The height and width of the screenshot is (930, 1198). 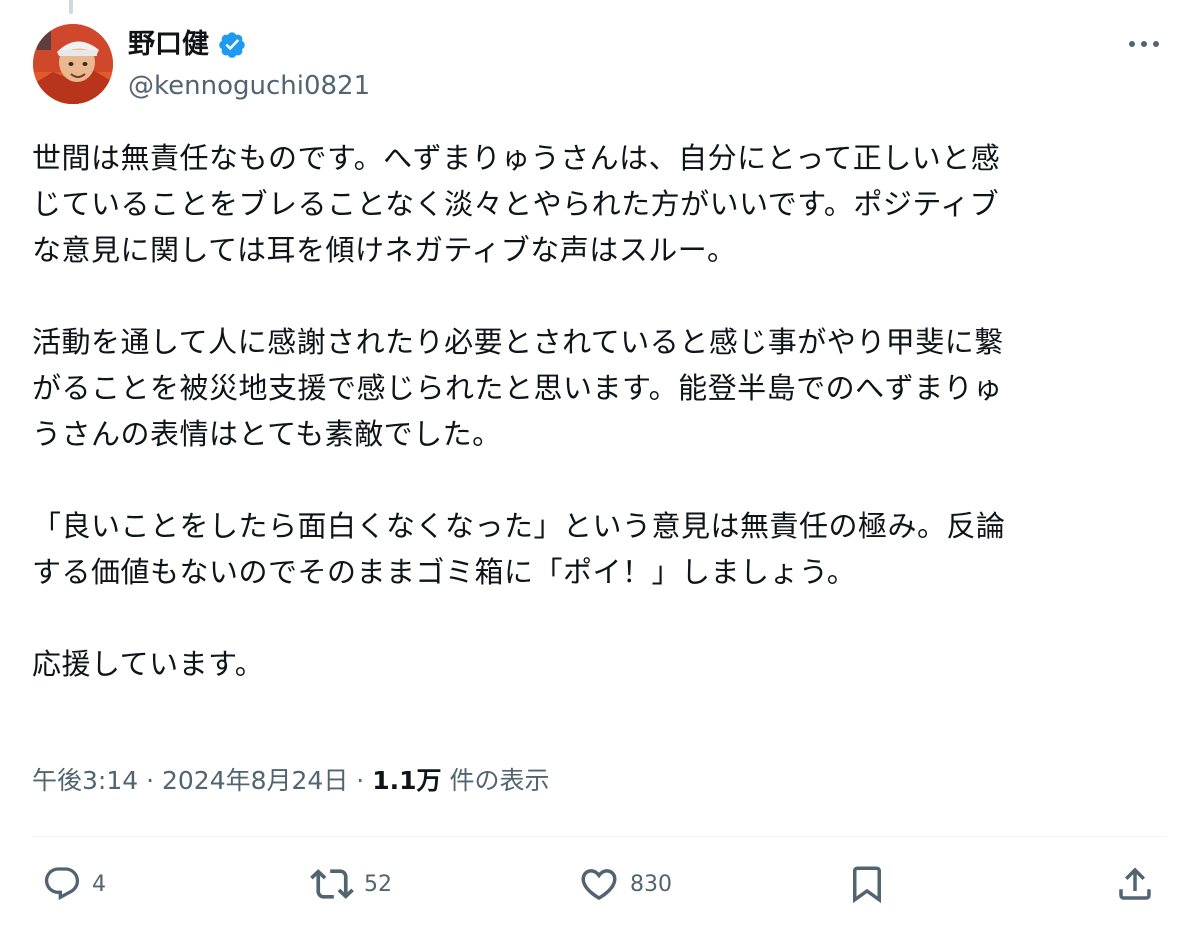 What do you see at coordinates (148, 664) in the screenshot?
I see `tweet-line: 応援しています。` at bounding box center [148, 664].